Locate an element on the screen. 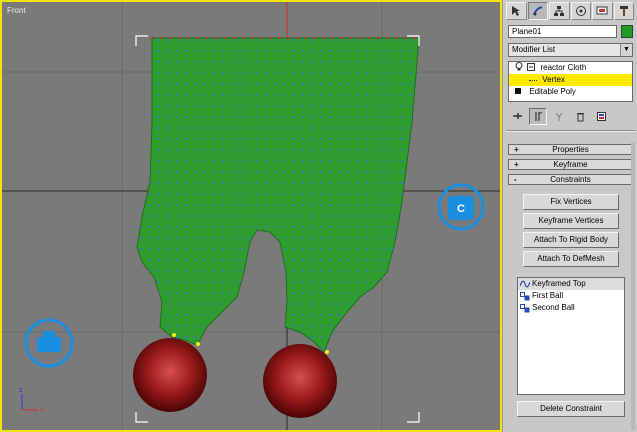  pin-stack-button is located at coordinates (517, 116).